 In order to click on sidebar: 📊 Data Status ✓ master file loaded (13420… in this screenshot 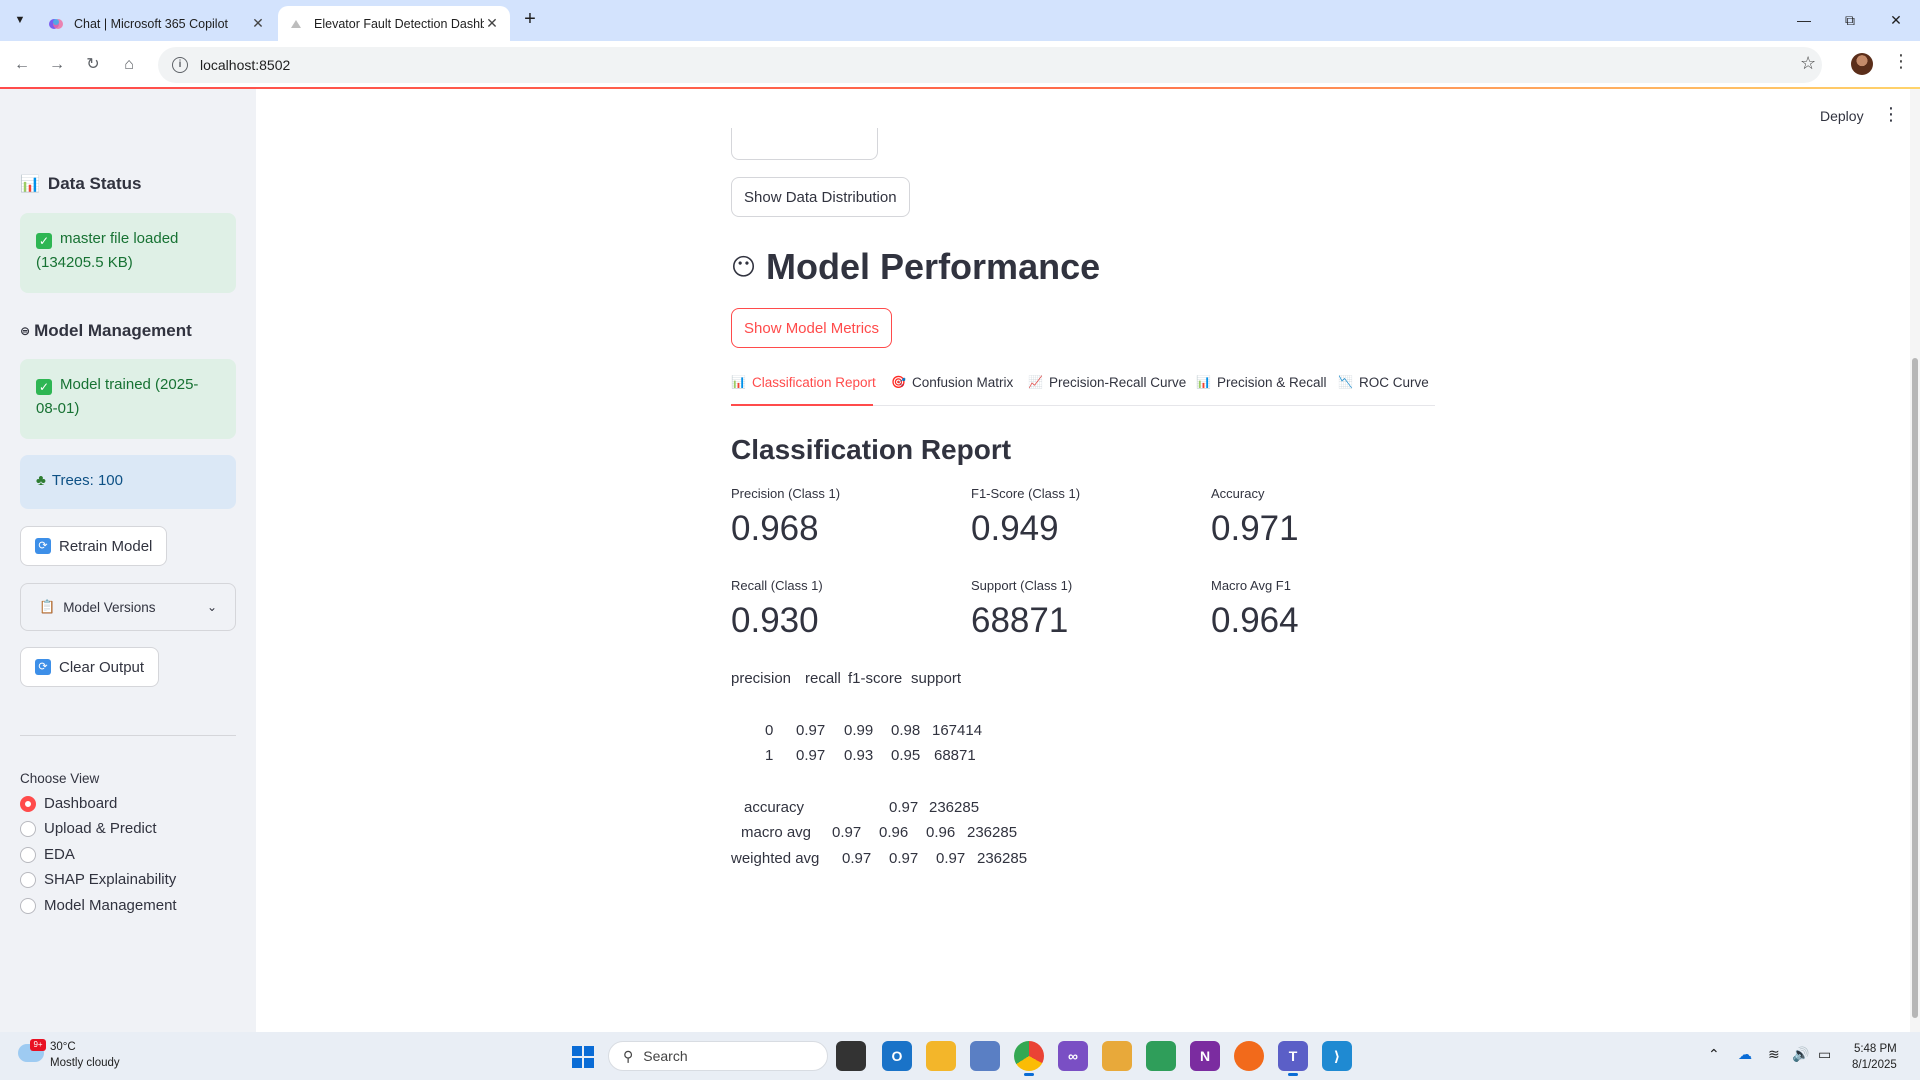, I will do `click(128, 560)`.